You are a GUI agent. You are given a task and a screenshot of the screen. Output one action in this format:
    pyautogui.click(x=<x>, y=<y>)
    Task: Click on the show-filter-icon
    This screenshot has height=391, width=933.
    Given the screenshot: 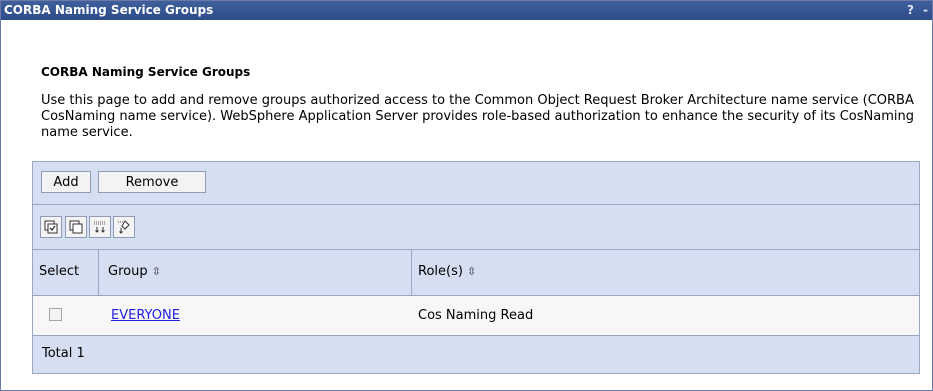 What is the action you would take?
    pyautogui.click(x=100, y=227)
    